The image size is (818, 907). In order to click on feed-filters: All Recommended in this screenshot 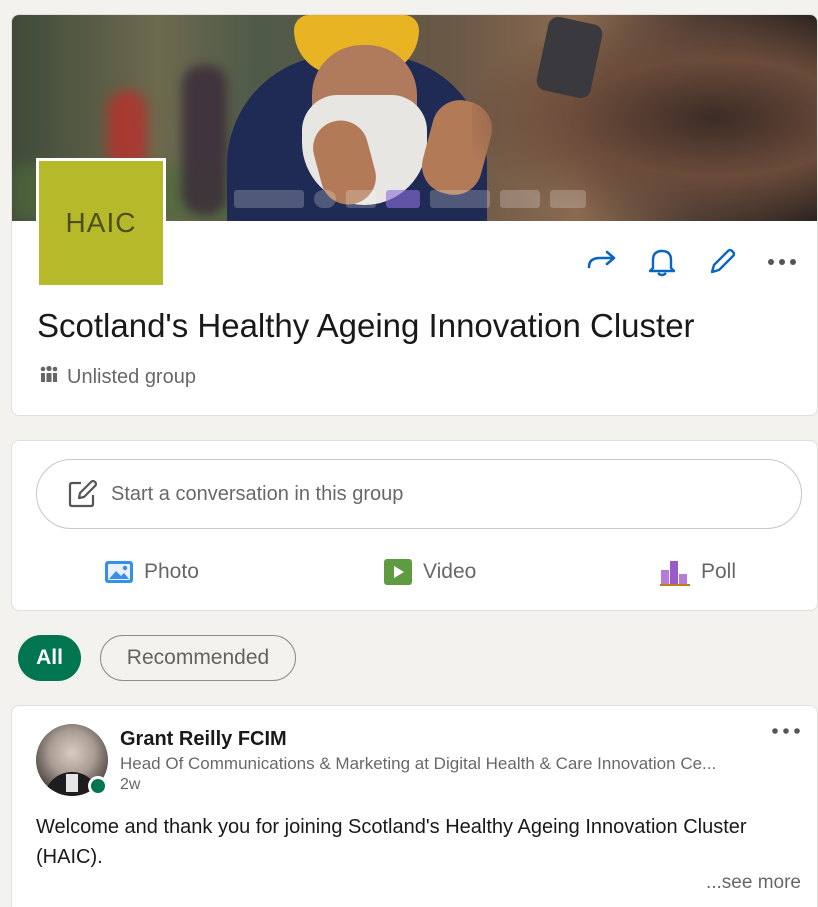, I will do `click(157, 658)`.